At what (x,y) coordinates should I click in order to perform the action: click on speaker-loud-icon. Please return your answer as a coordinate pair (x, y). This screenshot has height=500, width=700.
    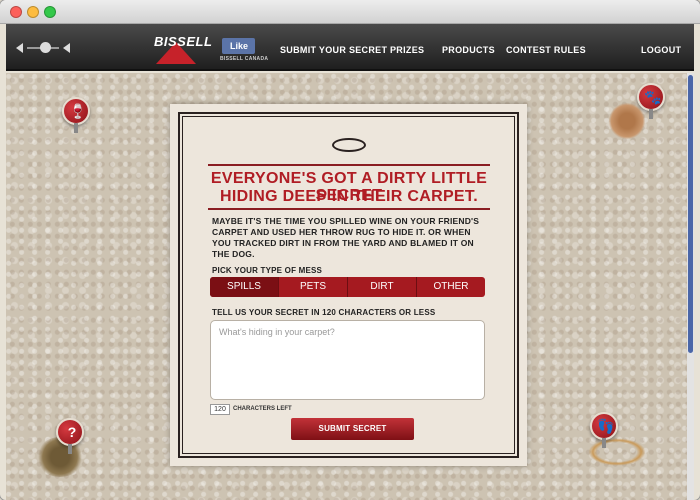
    Looking at the image, I should click on (66, 48).